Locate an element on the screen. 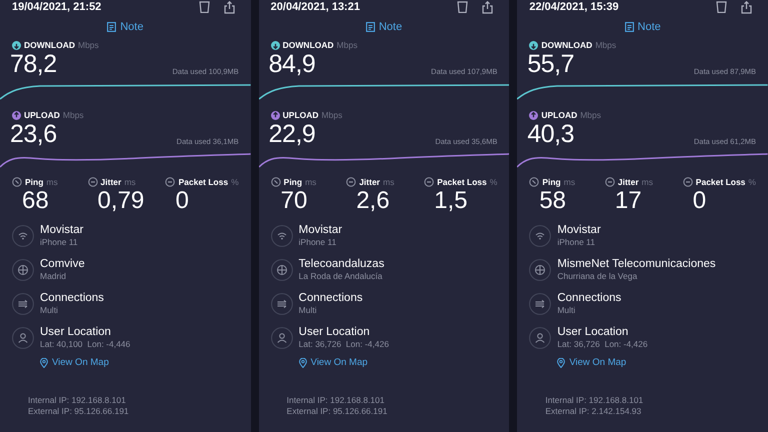 The width and height of the screenshot is (768, 432). speed-value: 23,6 is located at coordinates (33, 134).